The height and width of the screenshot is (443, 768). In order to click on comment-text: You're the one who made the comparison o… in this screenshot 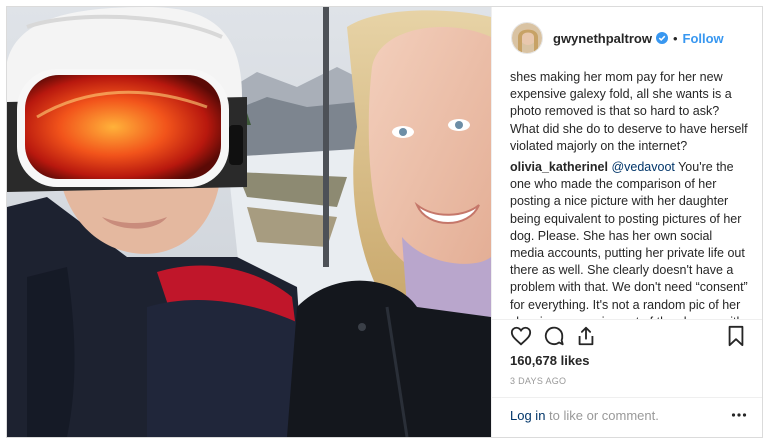, I will do `click(629, 239)`.